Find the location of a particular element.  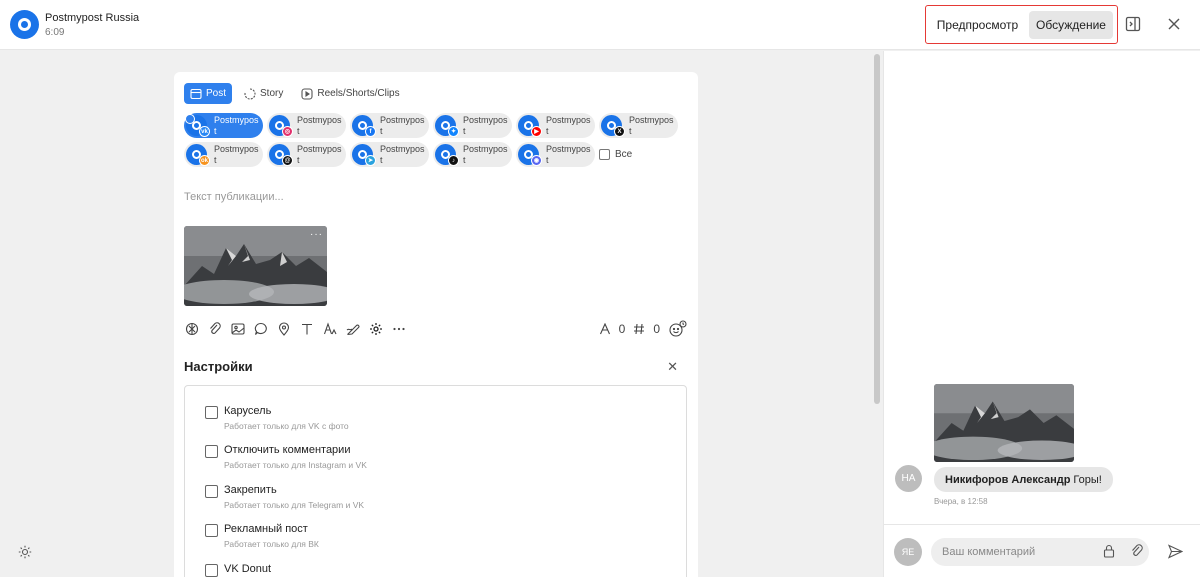

comment-input is located at coordinates (1040, 552).